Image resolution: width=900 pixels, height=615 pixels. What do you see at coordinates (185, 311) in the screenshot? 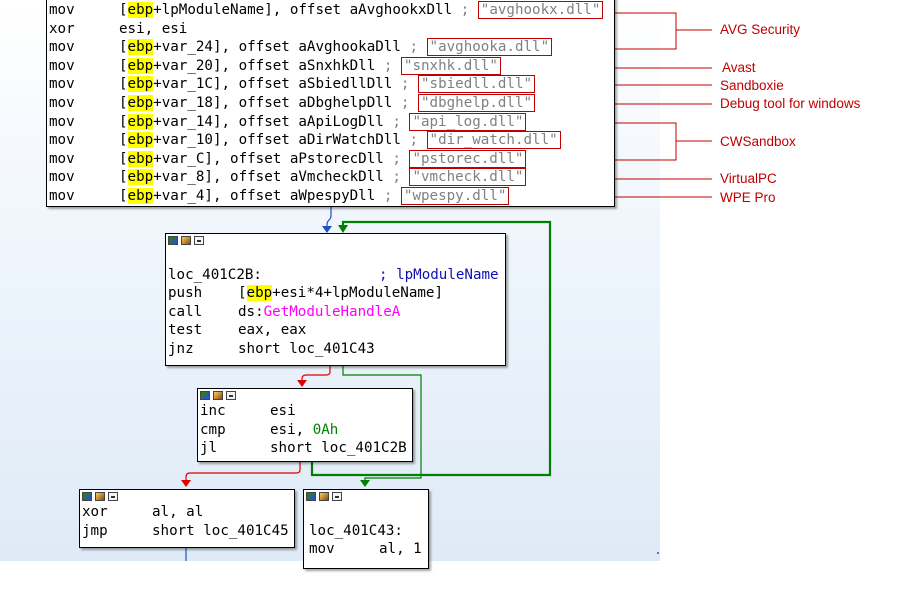
I see `mnemonic: call` at bounding box center [185, 311].